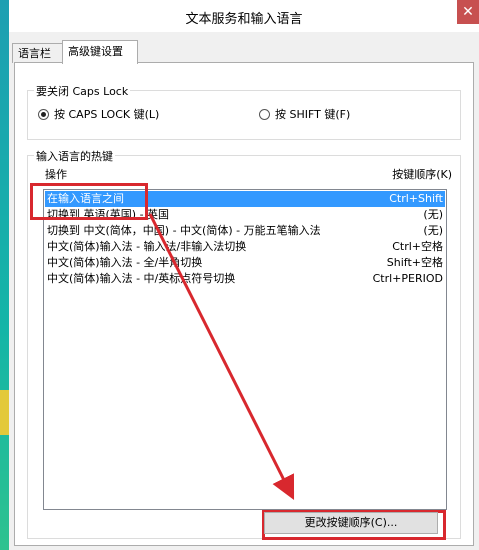  I want to click on window-title: 文本服务和输入语言, so click(244, 19).